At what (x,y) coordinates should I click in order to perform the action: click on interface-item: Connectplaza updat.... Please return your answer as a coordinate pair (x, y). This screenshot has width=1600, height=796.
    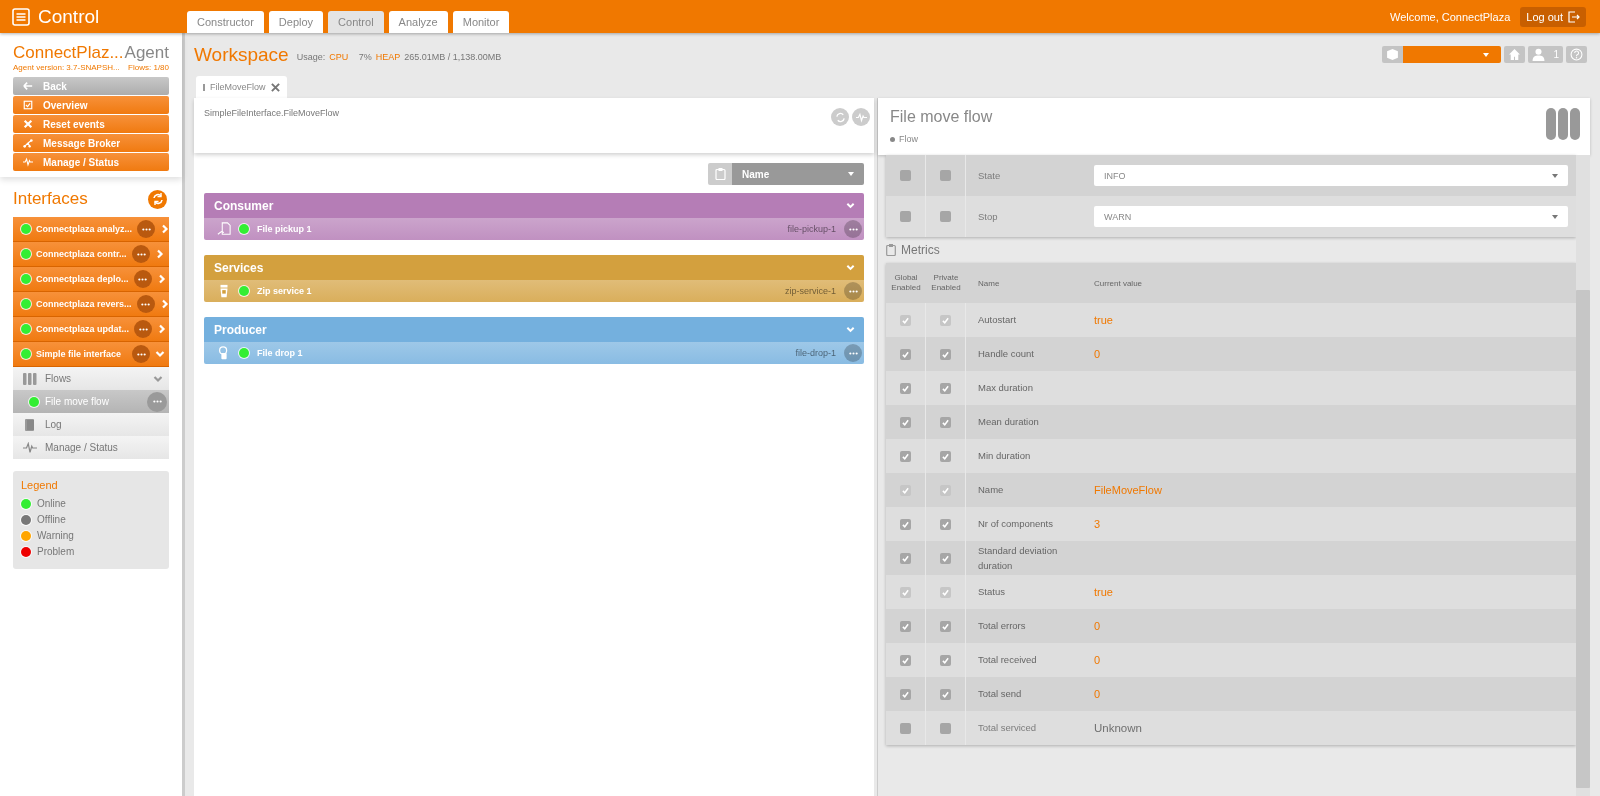
    Looking at the image, I should click on (91, 329).